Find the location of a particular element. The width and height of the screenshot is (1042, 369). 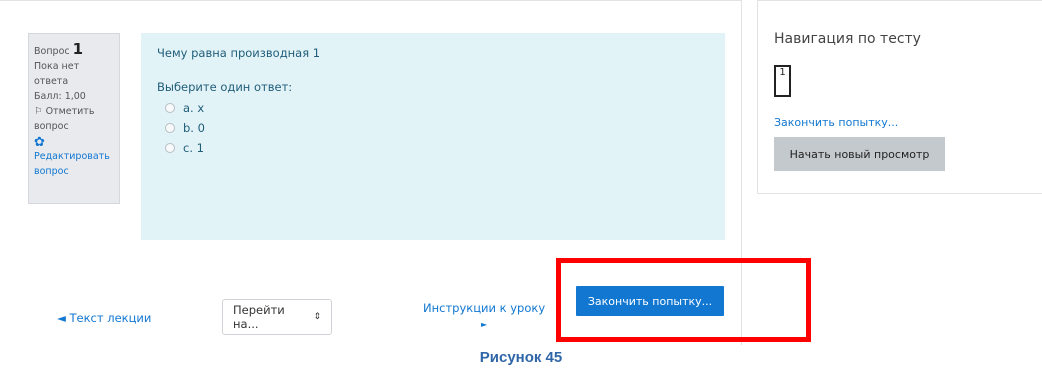

flag-question-link: ⚐ Отметить вопрос is located at coordinates (74, 119).